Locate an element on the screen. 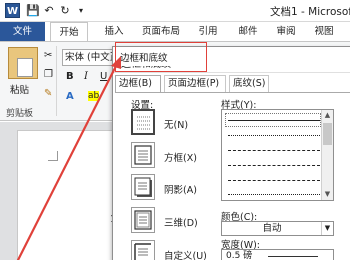 The image size is (350, 260). preset-3d: 三维(D) is located at coordinates (170, 222).